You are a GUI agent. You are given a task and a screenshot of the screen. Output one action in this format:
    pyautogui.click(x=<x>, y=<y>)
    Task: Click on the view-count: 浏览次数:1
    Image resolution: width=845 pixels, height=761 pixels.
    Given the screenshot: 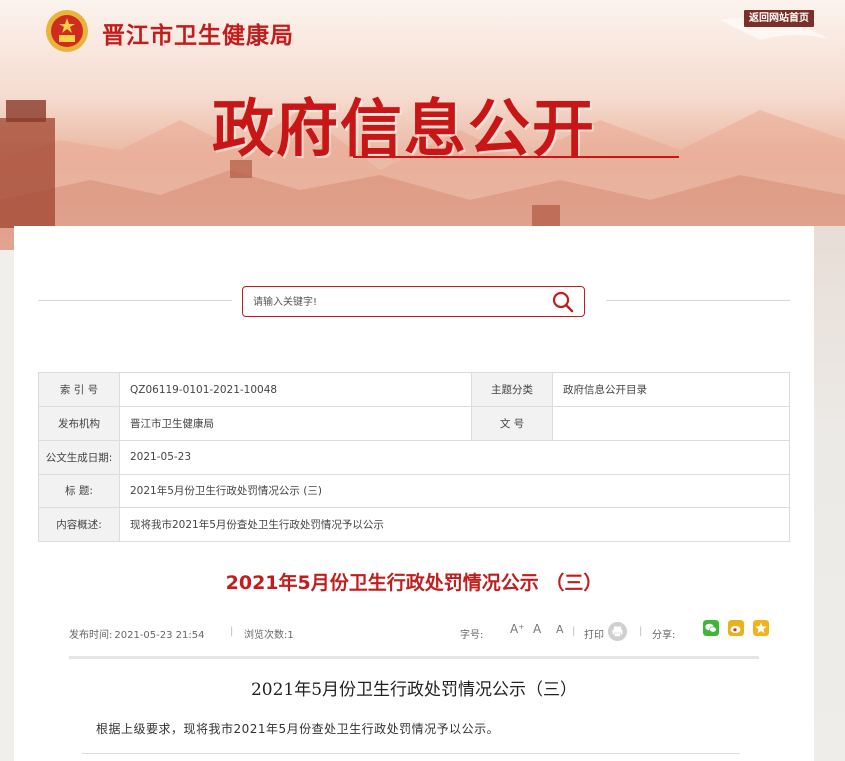 What is the action you would take?
    pyautogui.click(x=269, y=633)
    